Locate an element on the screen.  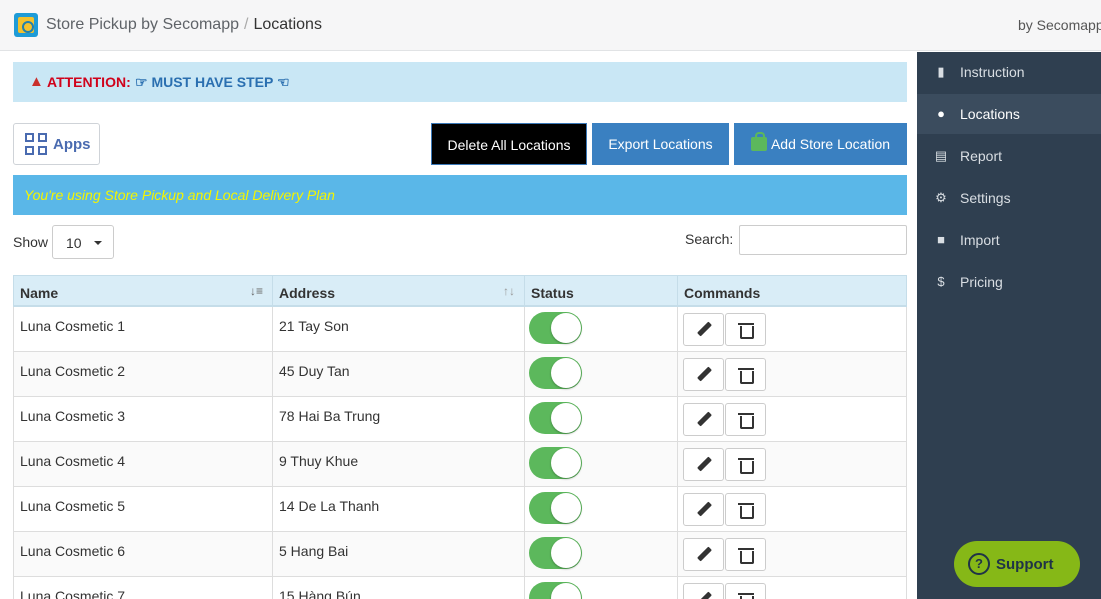
qr-grid-icon is located at coordinates (36, 144).